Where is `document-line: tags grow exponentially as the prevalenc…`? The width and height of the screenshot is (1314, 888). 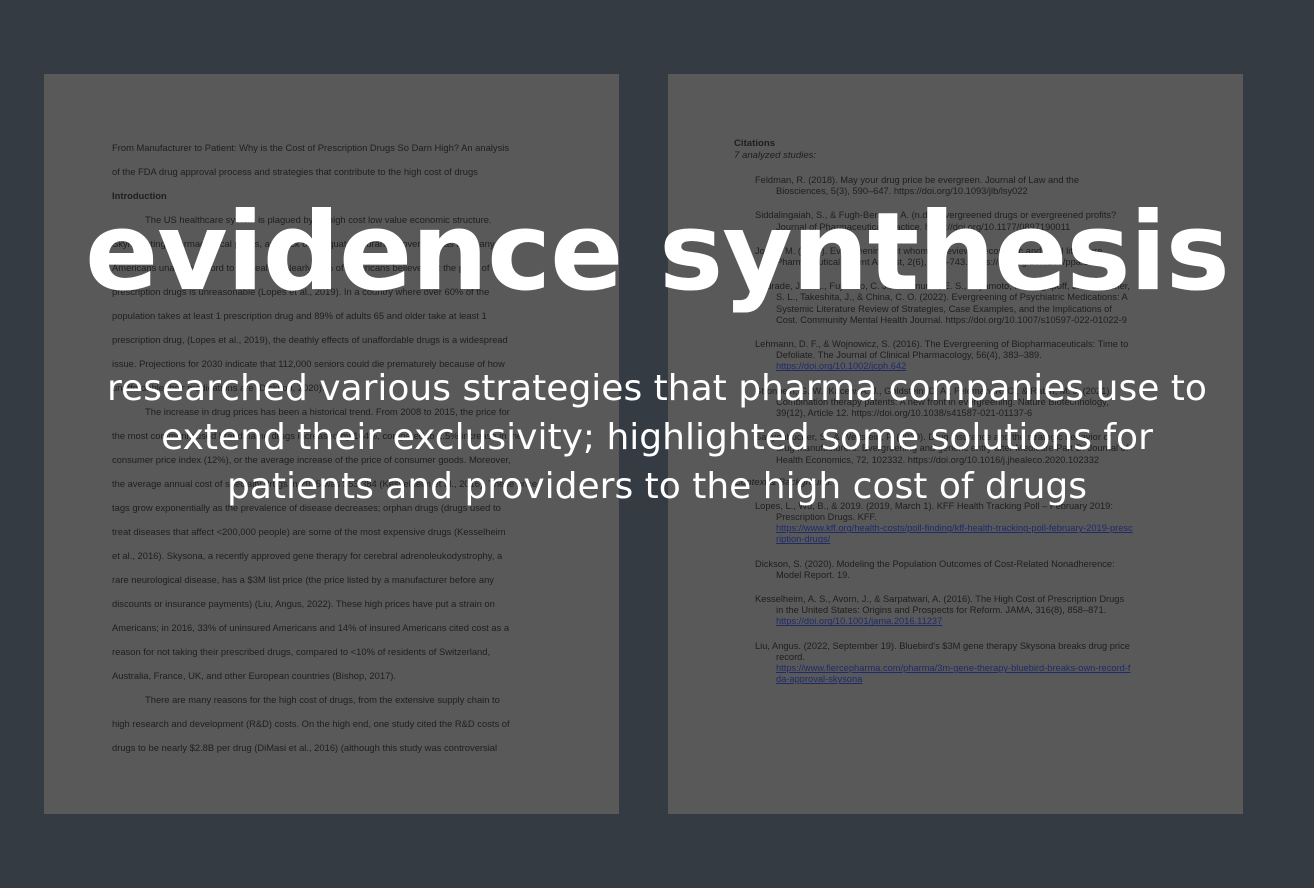
document-line: tags grow exponentially as the prevalenc… is located at coordinates (306, 507).